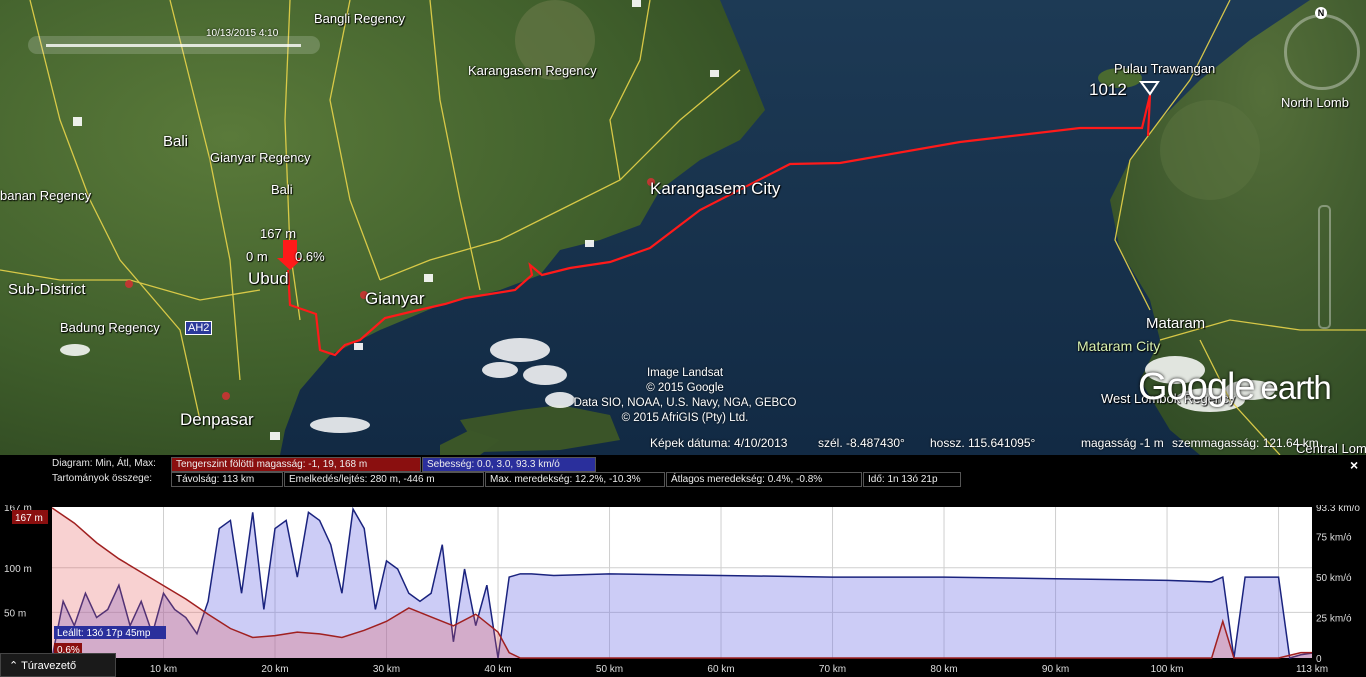 The image size is (1366, 677). I want to click on gain-loss-stat: Emelkedés/lejtés: 280 m, -446 m, so click(384, 479).